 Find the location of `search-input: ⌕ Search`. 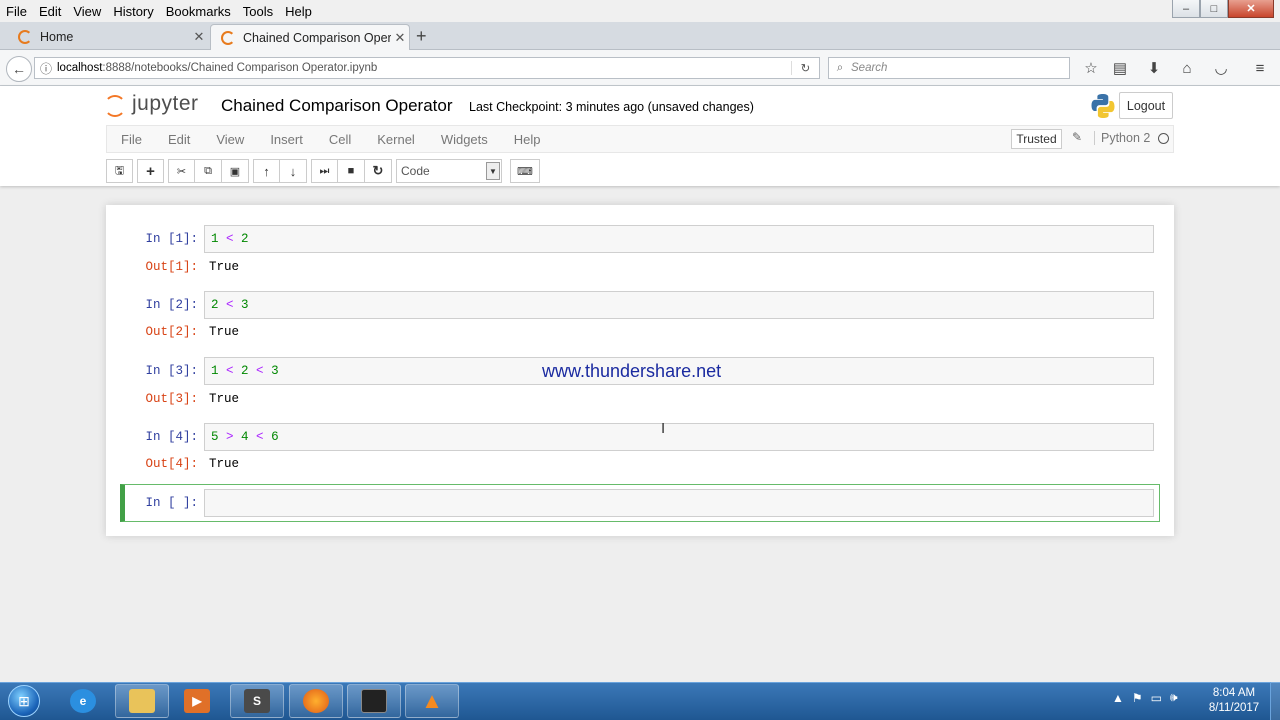

search-input: ⌕ Search is located at coordinates (949, 68).